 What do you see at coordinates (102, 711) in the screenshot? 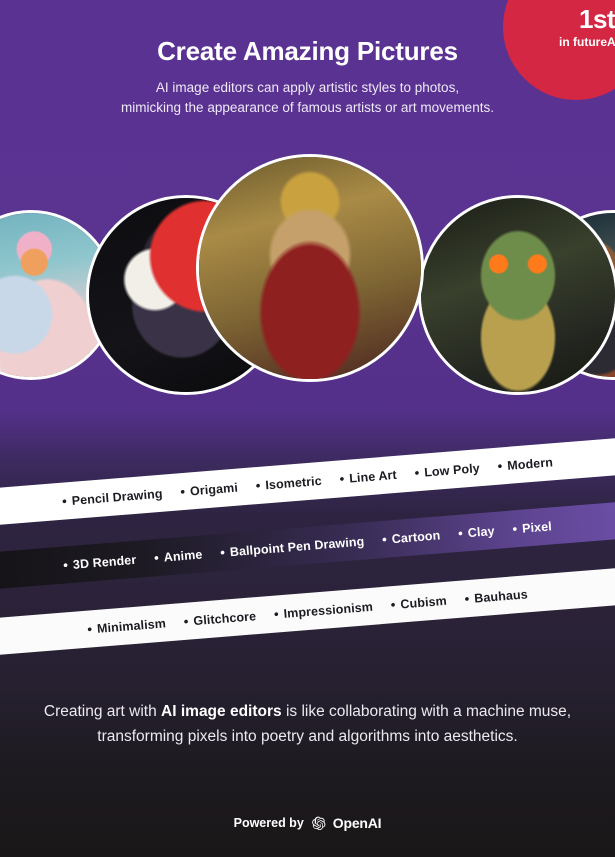
I see `closing-quote-part-1: Creating art with` at bounding box center [102, 711].